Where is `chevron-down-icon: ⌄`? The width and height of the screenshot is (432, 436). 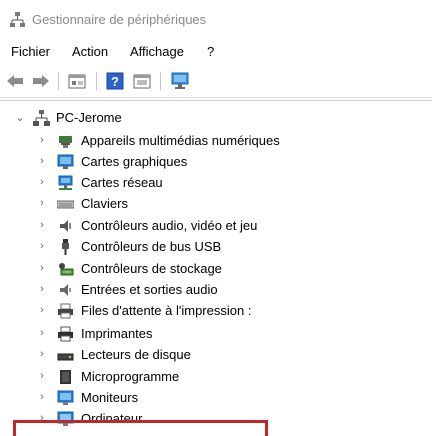
chevron-down-icon: ⌄ is located at coordinates (20, 117).